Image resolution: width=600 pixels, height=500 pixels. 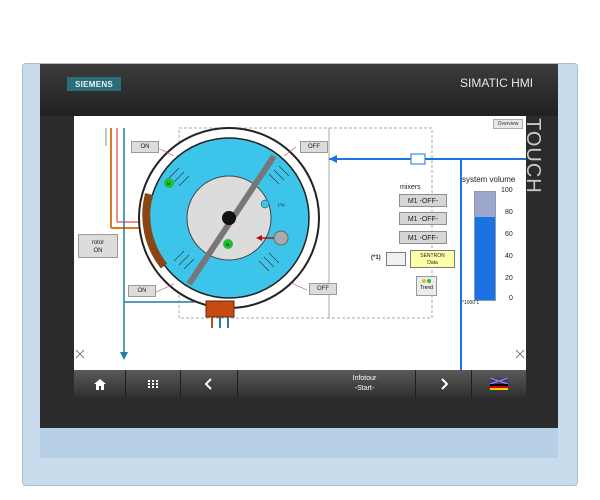 What do you see at coordinates (323, 289) in the screenshot?
I see `off-button-bottom: OFF` at bounding box center [323, 289].